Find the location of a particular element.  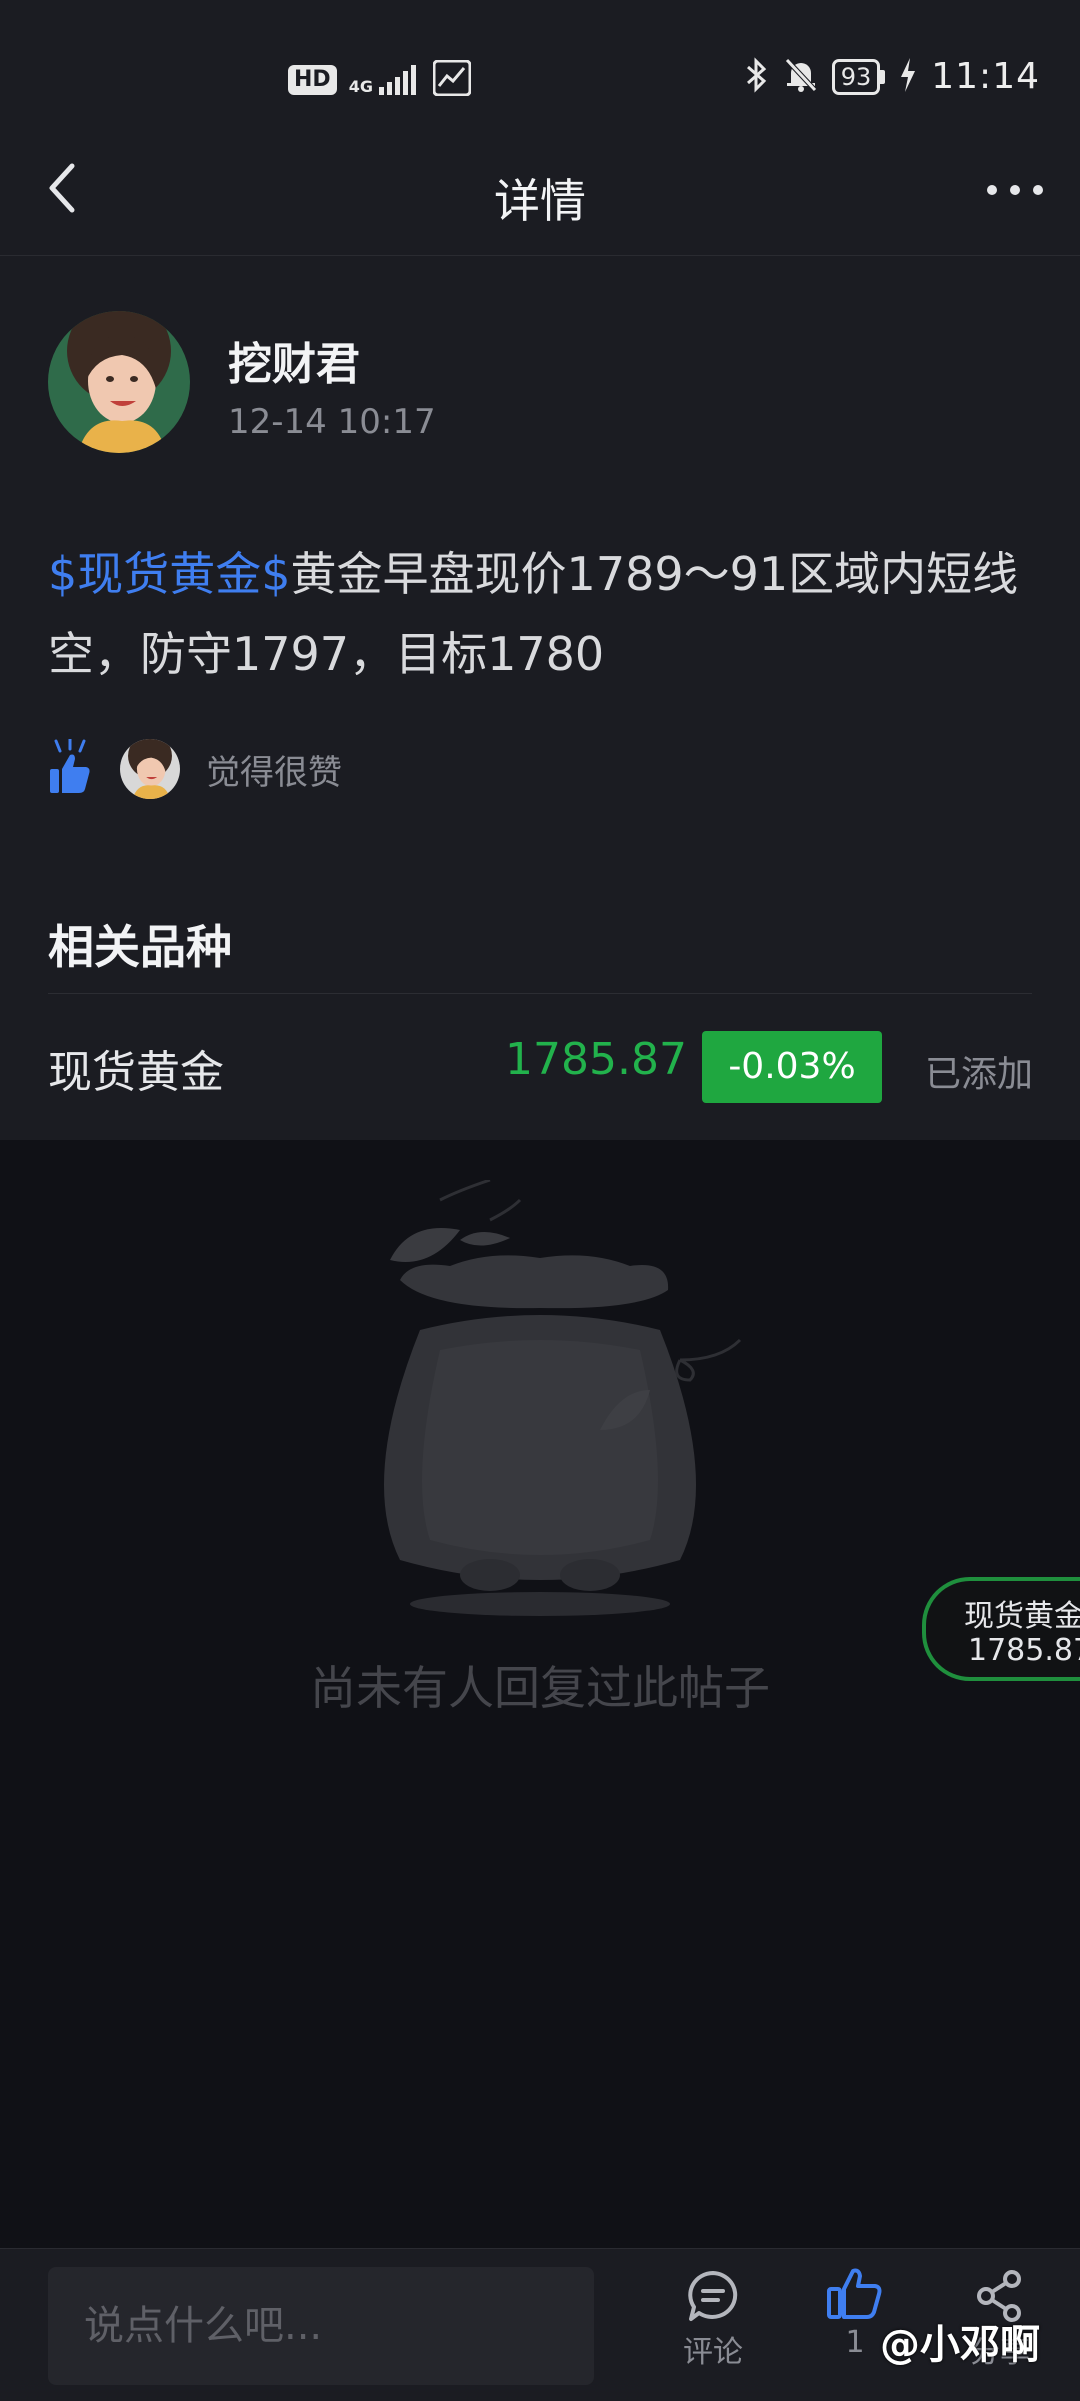

comment-button: 评论 is located at coordinates (713, 2320).